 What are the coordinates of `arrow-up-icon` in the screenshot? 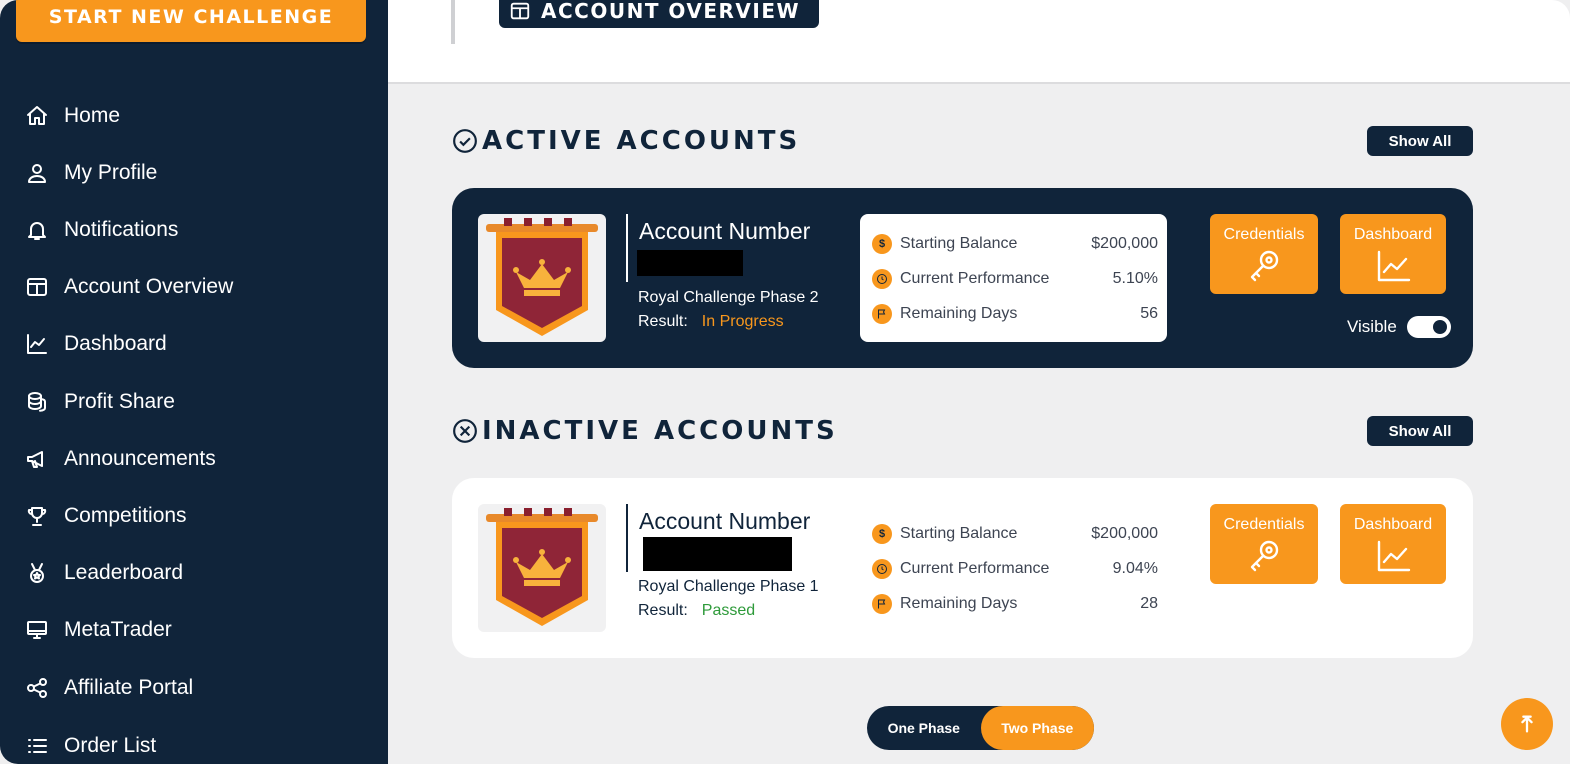 It's located at (1527, 724).